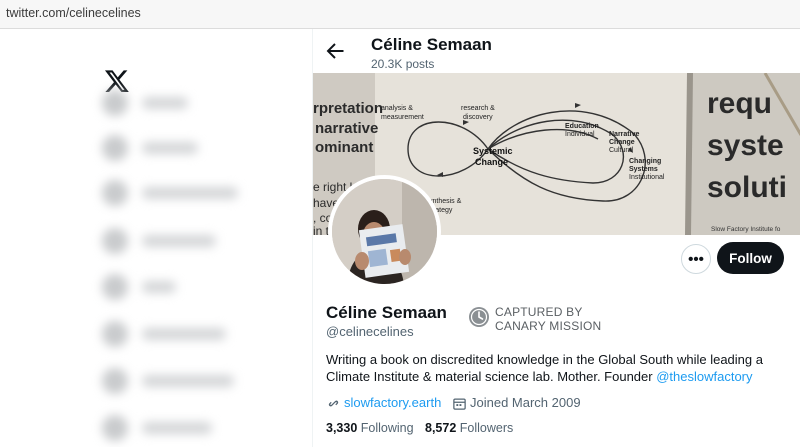 This screenshot has height=447, width=800. Describe the element at coordinates (115, 381) in the screenshot. I see `people-icon` at that location.